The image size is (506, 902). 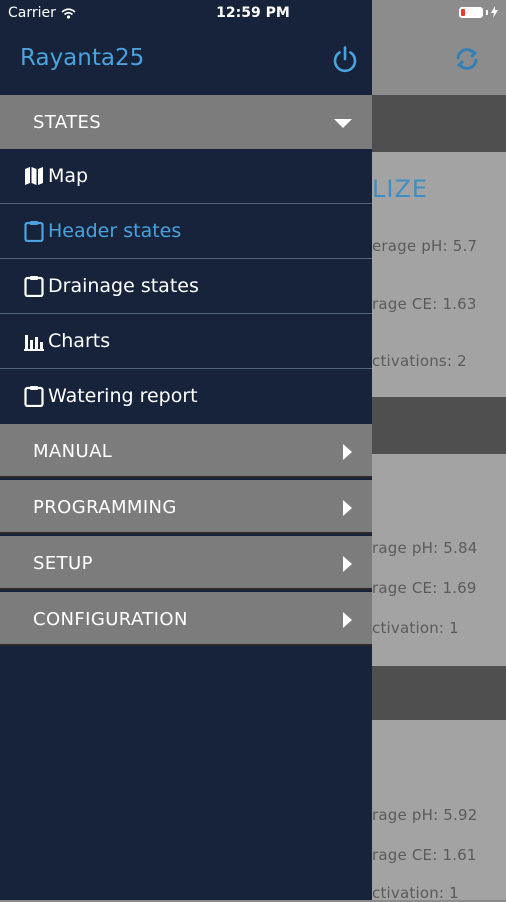 What do you see at coordinates (467, 59) in the screenshot?
I see `refresh-icon` at bounding box center [467, 59].